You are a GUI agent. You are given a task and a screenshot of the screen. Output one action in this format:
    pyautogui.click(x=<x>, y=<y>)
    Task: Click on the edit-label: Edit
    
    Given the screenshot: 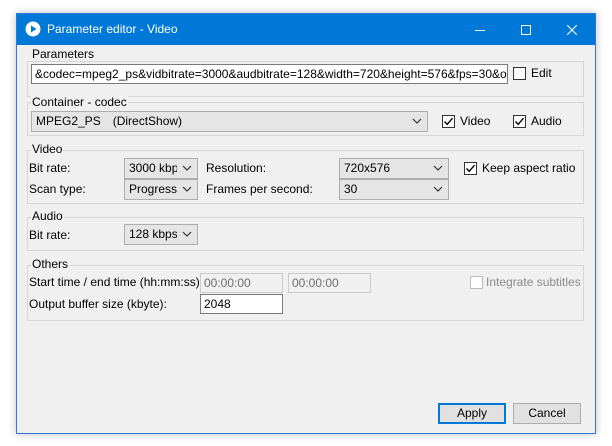 What is the action you would take?
    pyautogui.click(x=541, y=73)
    